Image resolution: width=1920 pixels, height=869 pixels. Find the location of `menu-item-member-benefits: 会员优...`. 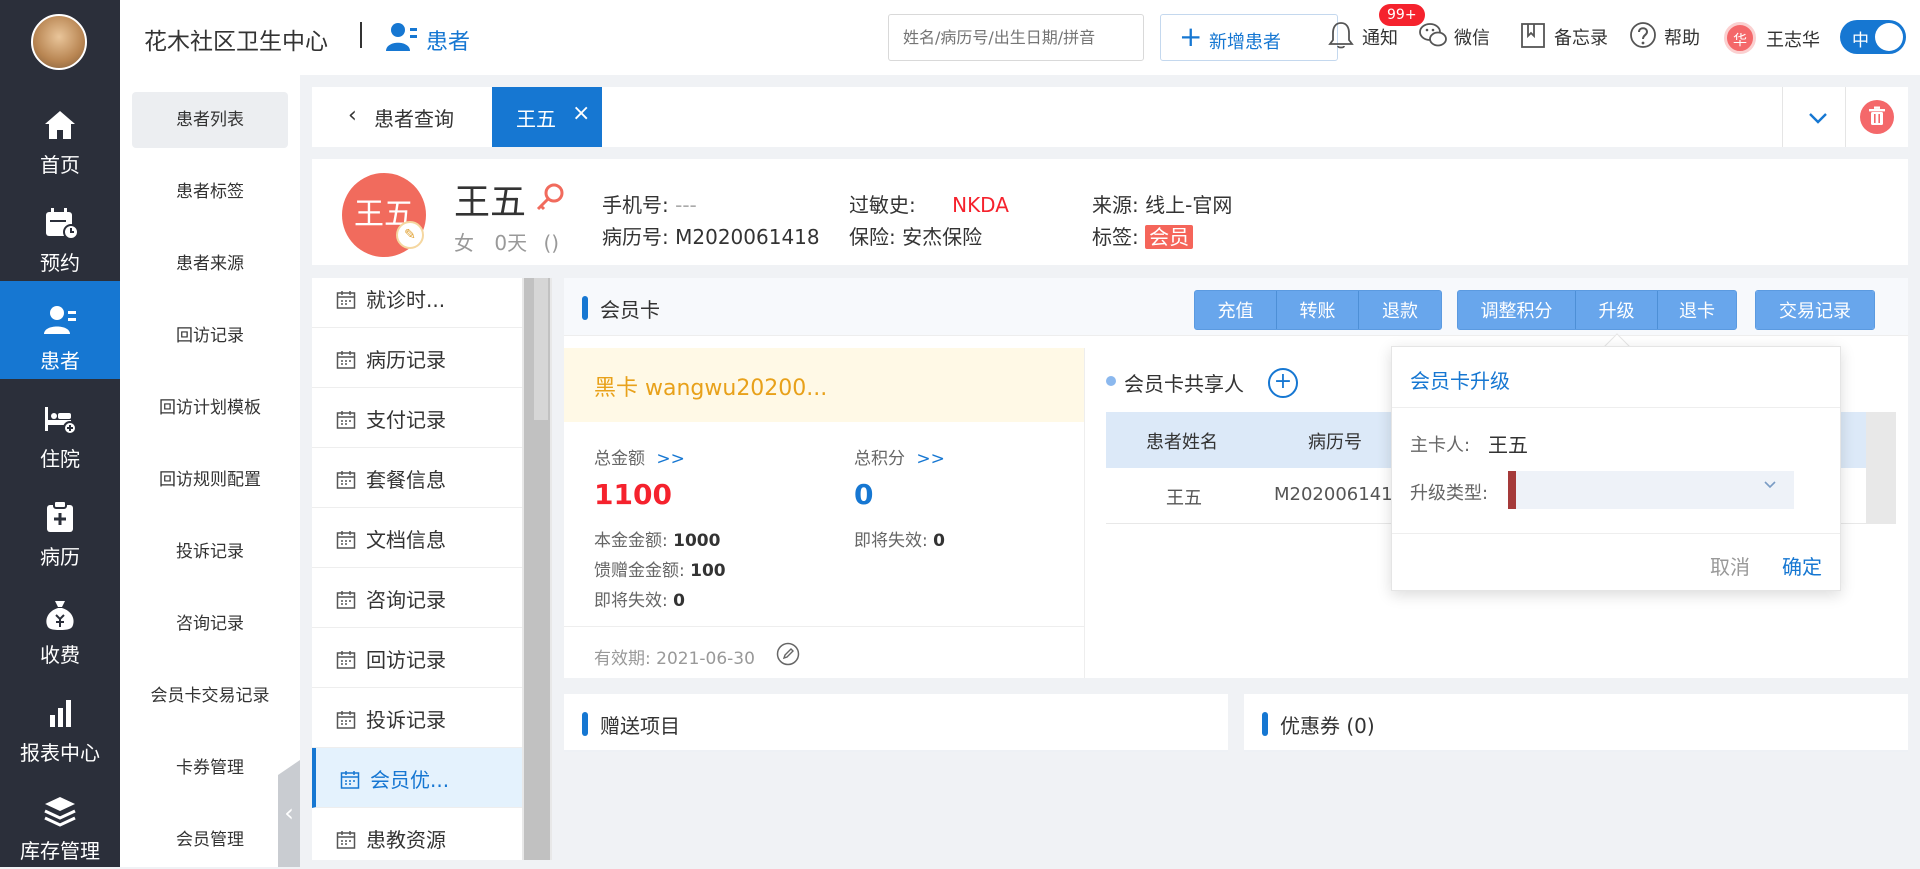

menu-item-member-benefits: 会员优... is located at coordinates (417, 778).